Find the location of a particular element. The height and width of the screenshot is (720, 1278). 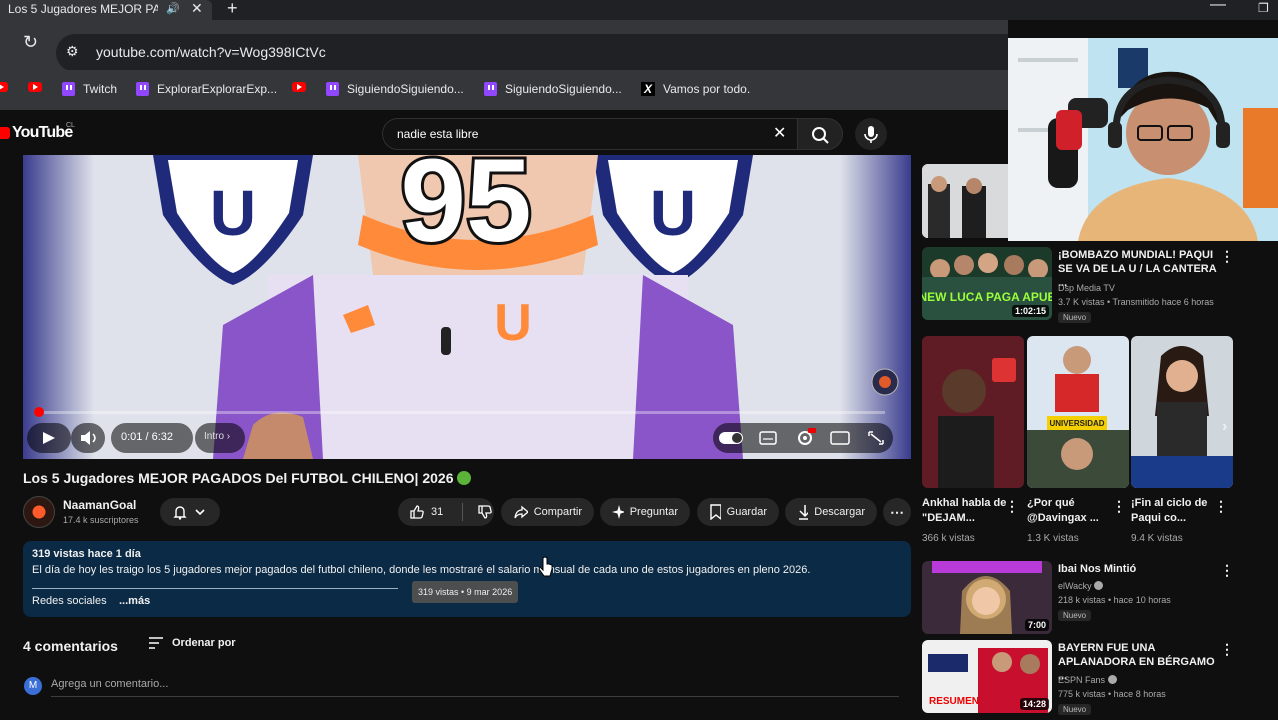

show-more-link: ...más is located at coordinates (134, 601).